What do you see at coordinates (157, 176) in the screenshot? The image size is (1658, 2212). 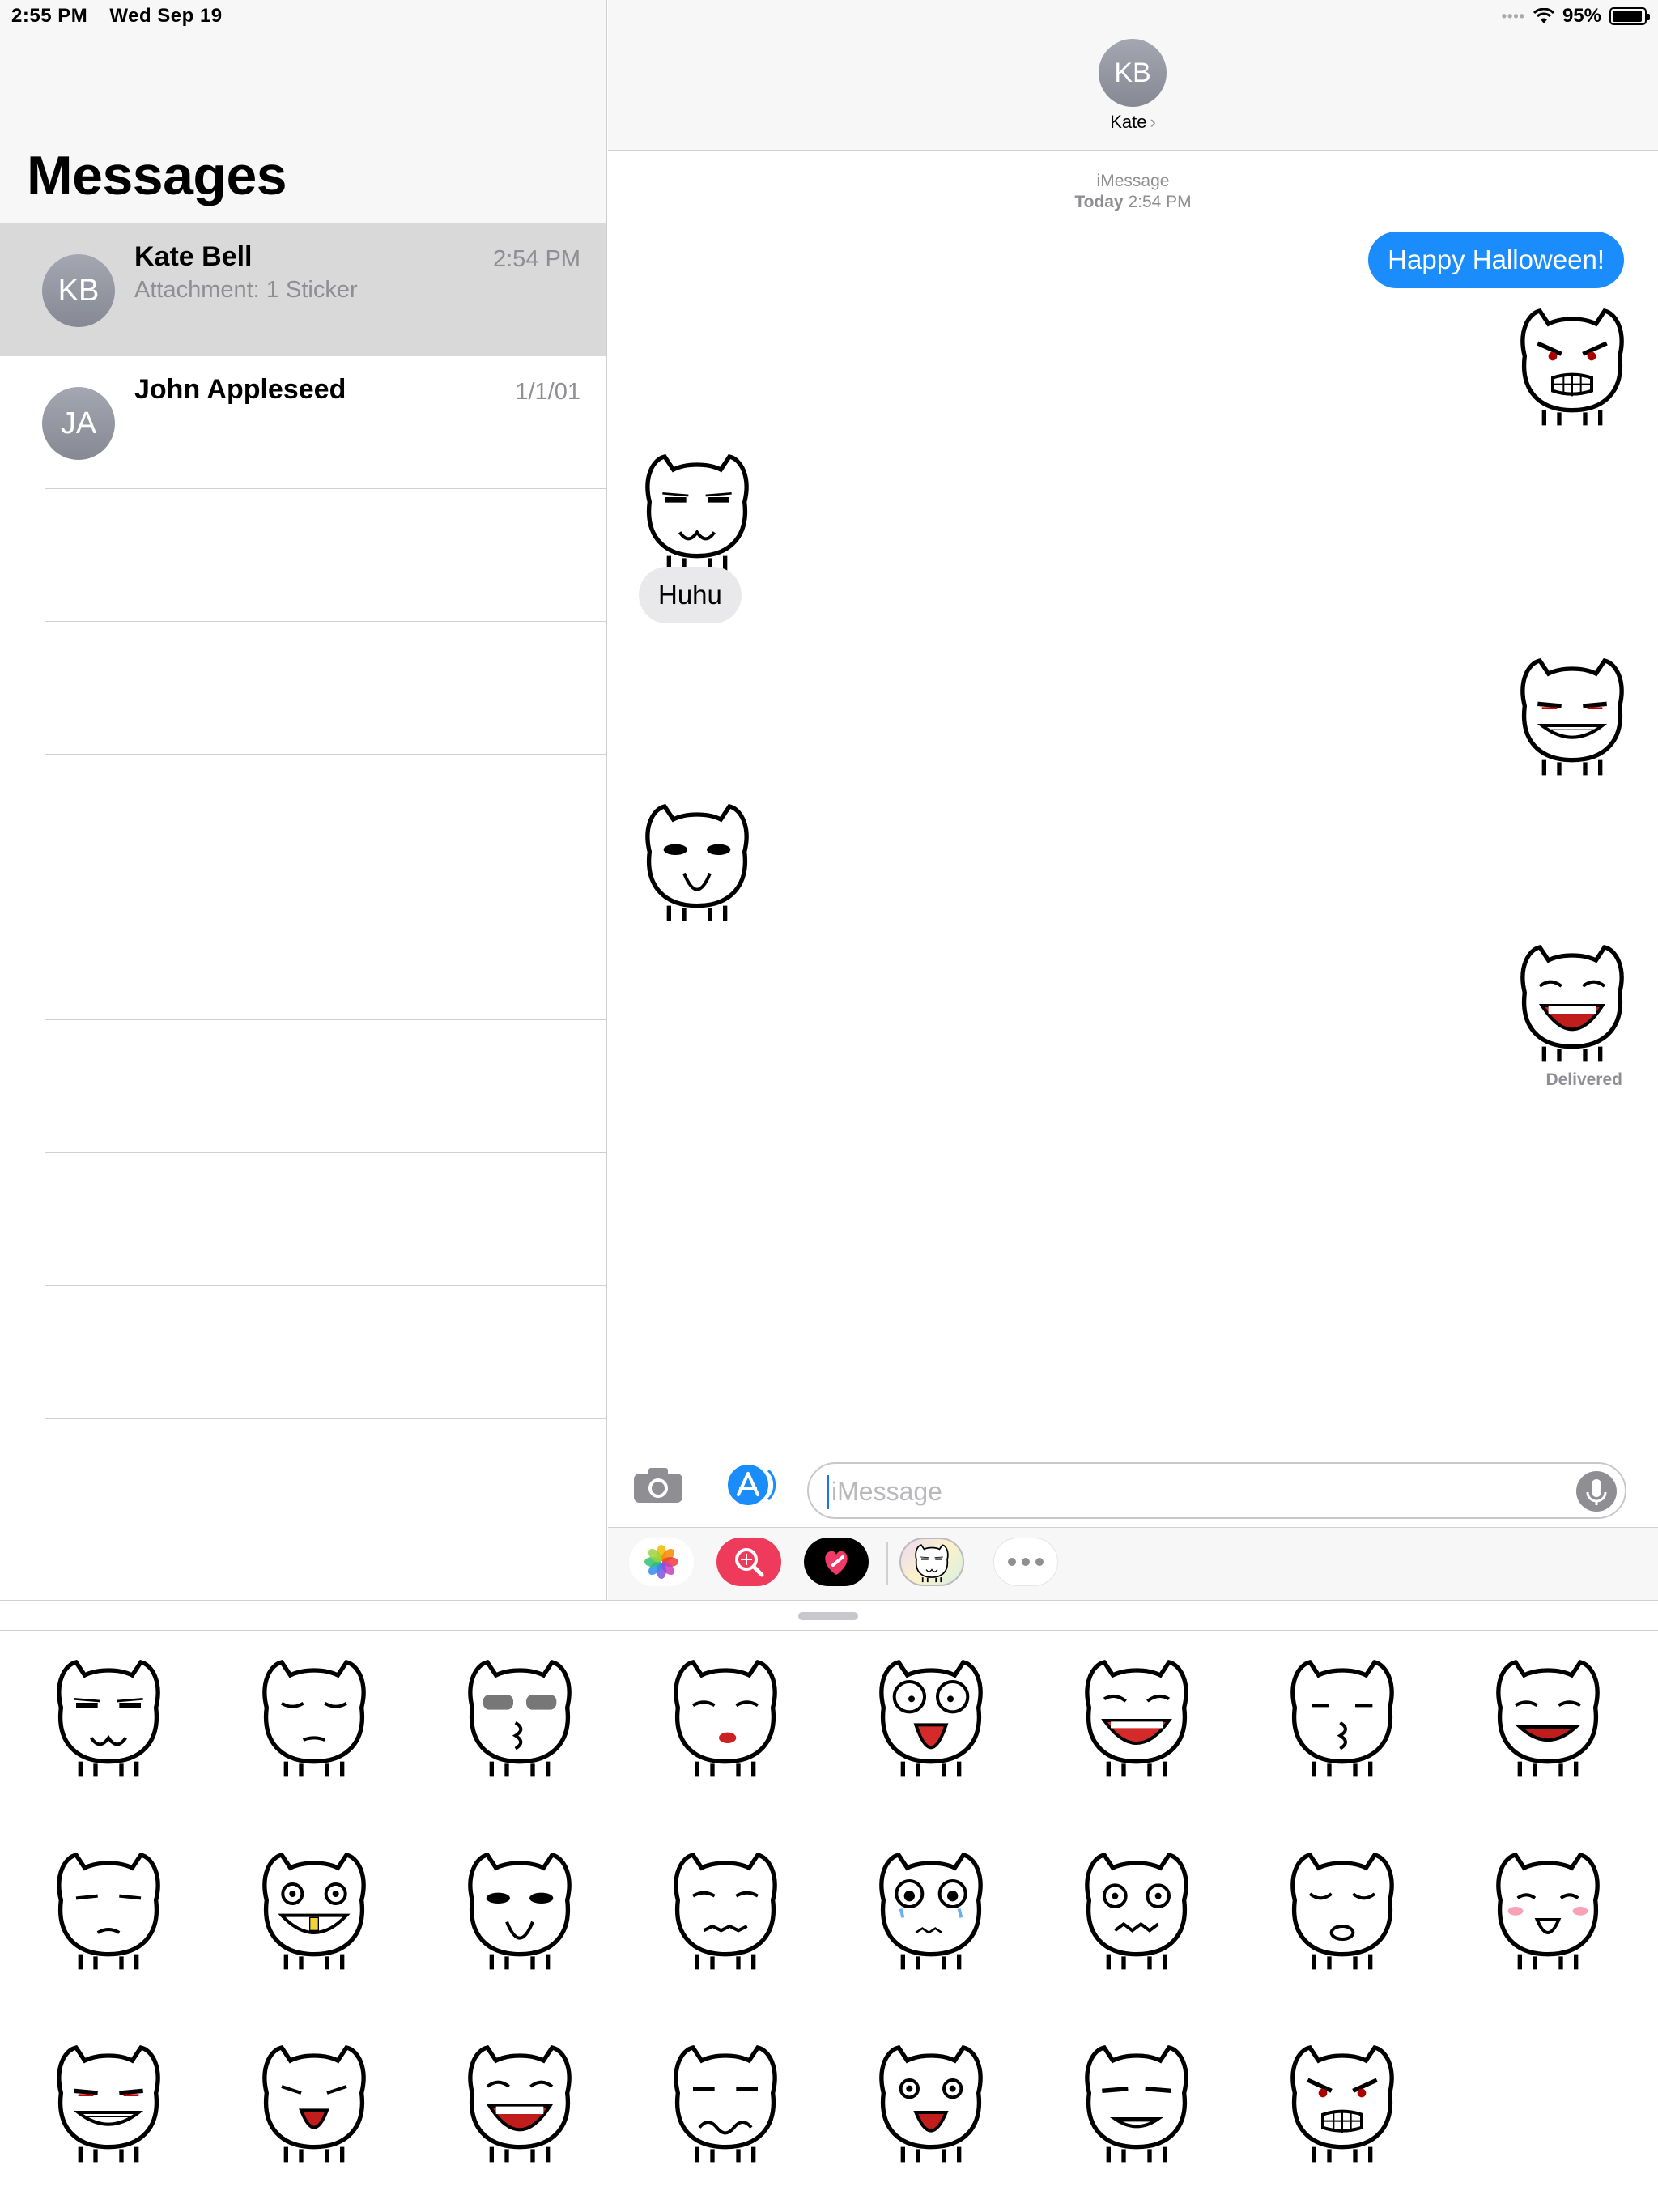 I see `page-title: Messages` at bounding box center [157, 176].